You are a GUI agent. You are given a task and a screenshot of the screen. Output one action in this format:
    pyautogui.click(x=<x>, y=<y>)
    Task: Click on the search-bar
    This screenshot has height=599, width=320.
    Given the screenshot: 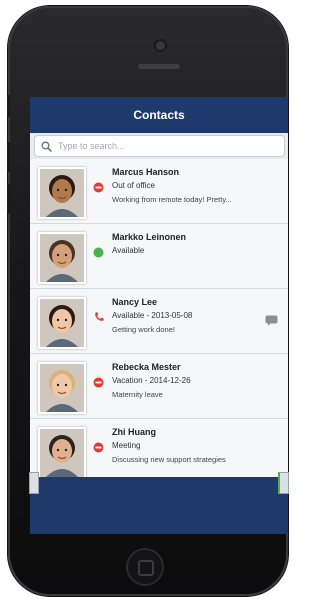 What is the action you would take?
    pyautogui.click(x=159, y=146)
    